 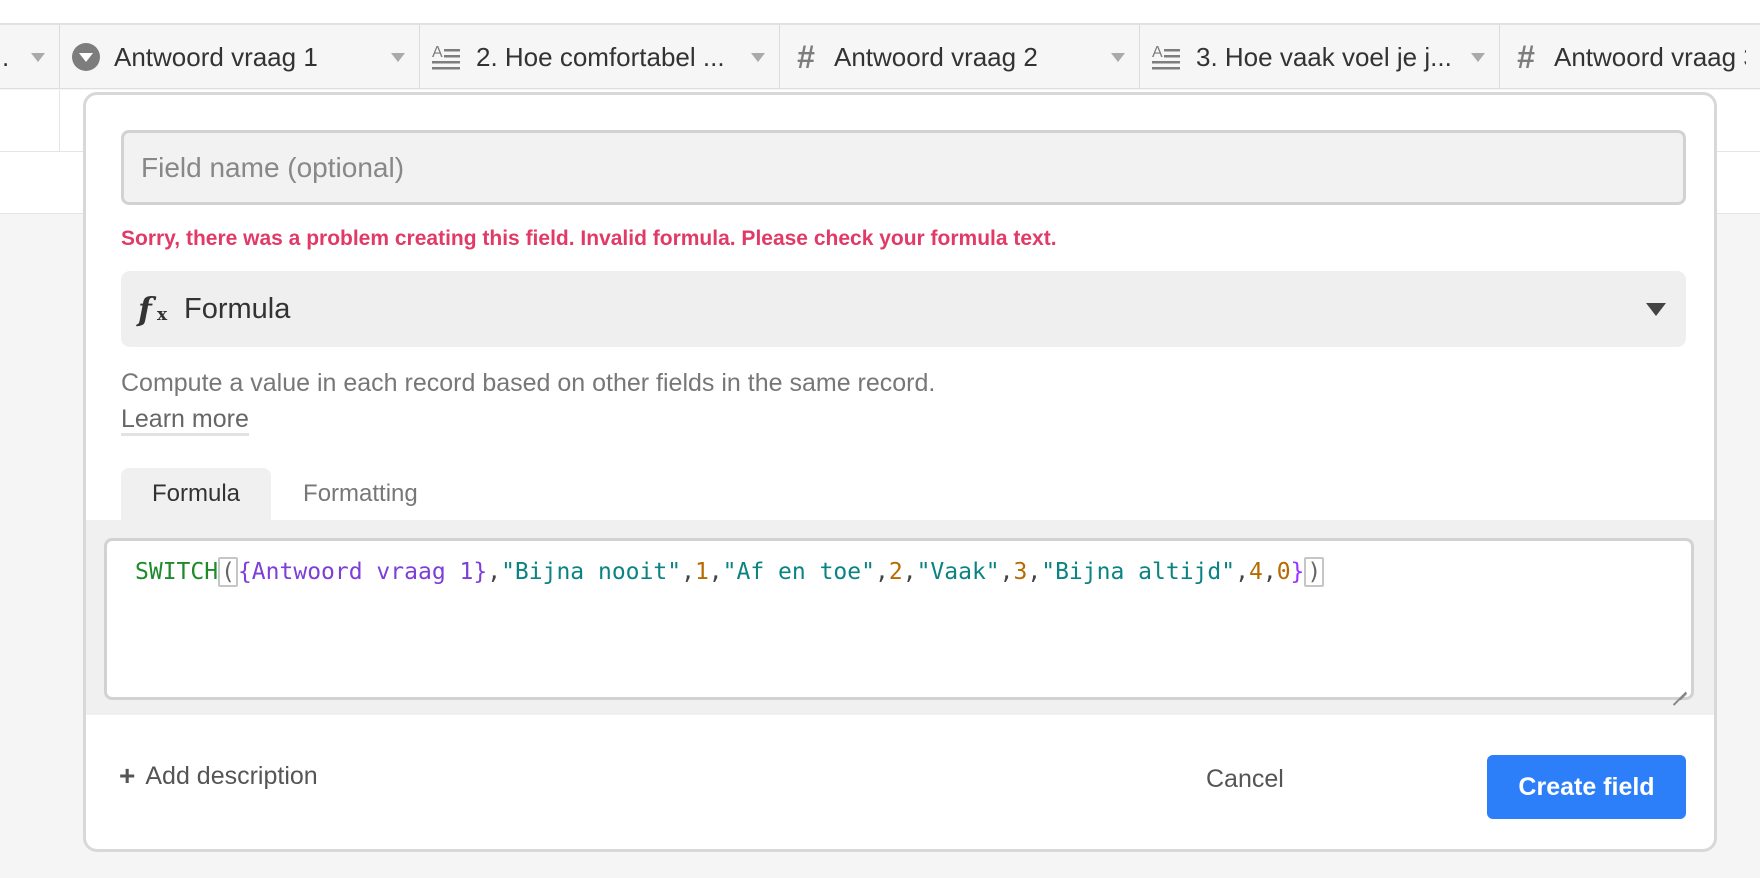 I want to click on formula-string: "Bijna altijd", so click(x=1138, y=572).